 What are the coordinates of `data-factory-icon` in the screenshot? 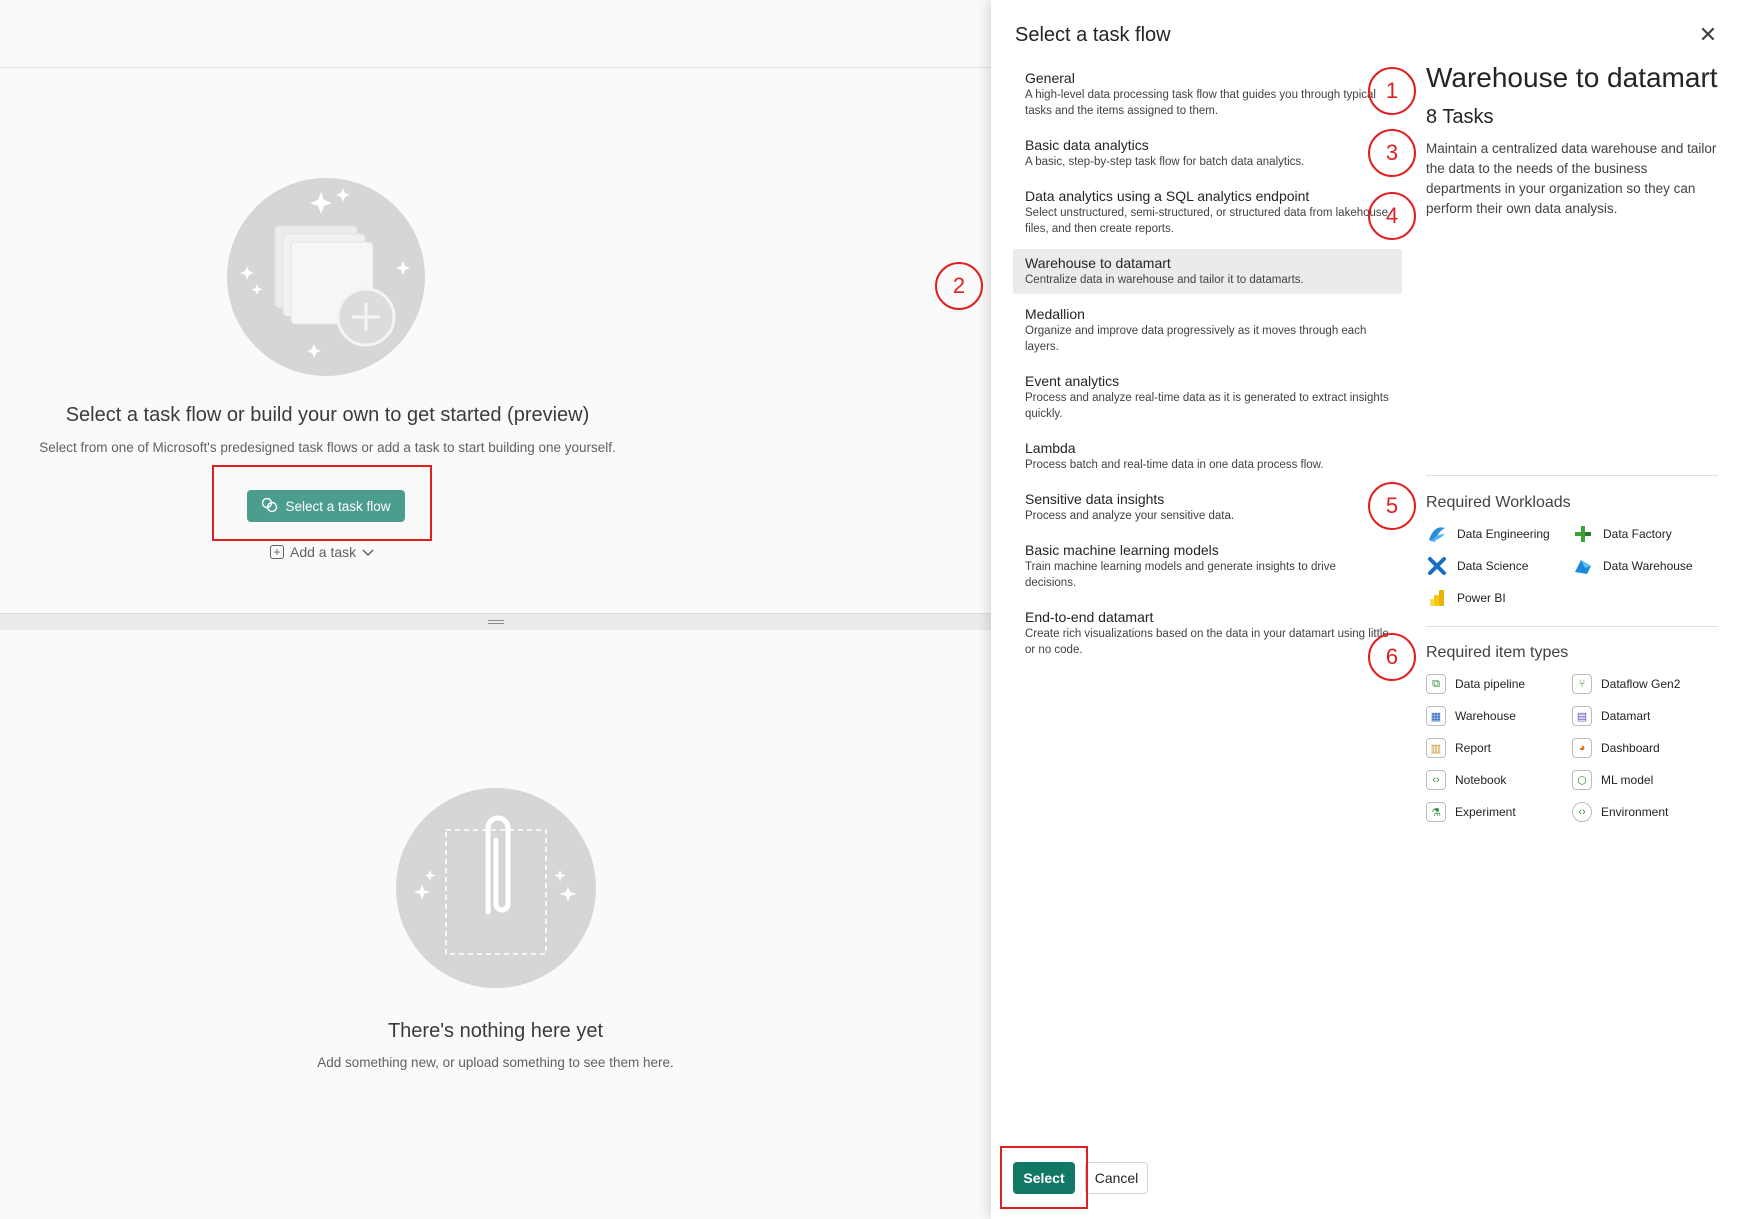 It's located at (1583, 534).